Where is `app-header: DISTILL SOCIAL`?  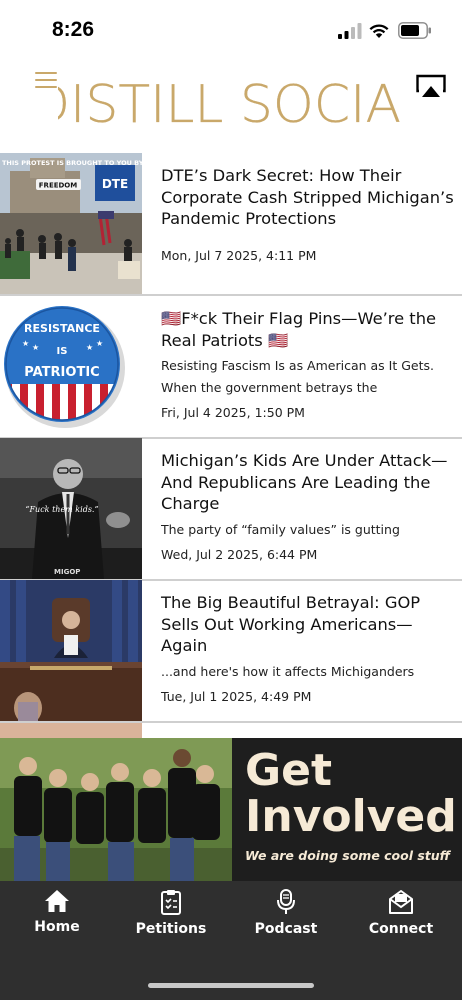
app-header: DISTILL SOCIAL is located at coordinates (231, 100).